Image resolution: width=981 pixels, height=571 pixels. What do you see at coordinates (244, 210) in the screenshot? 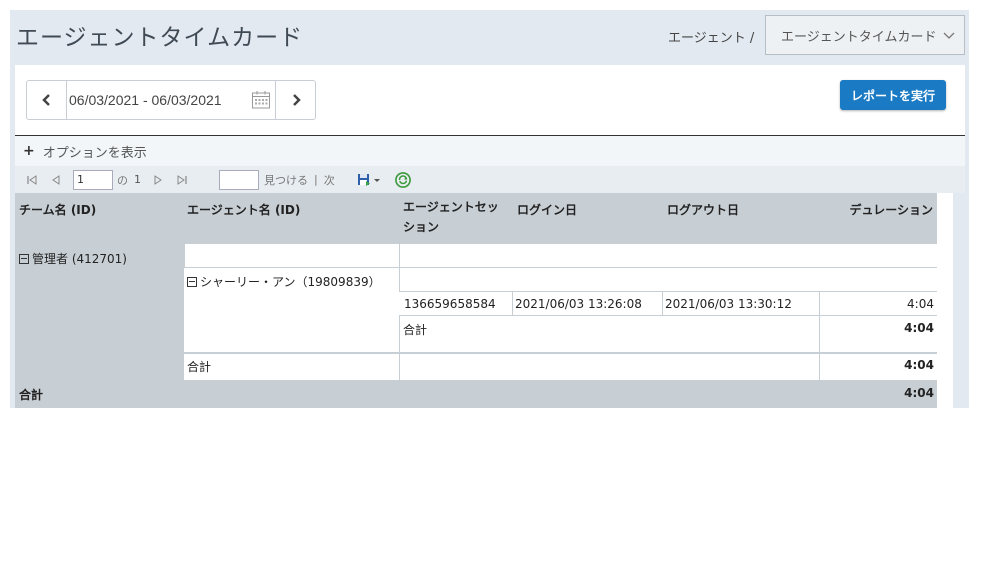
I see `column-header-agent: エージェント名 (ID)` at bounding box center [244, 210].